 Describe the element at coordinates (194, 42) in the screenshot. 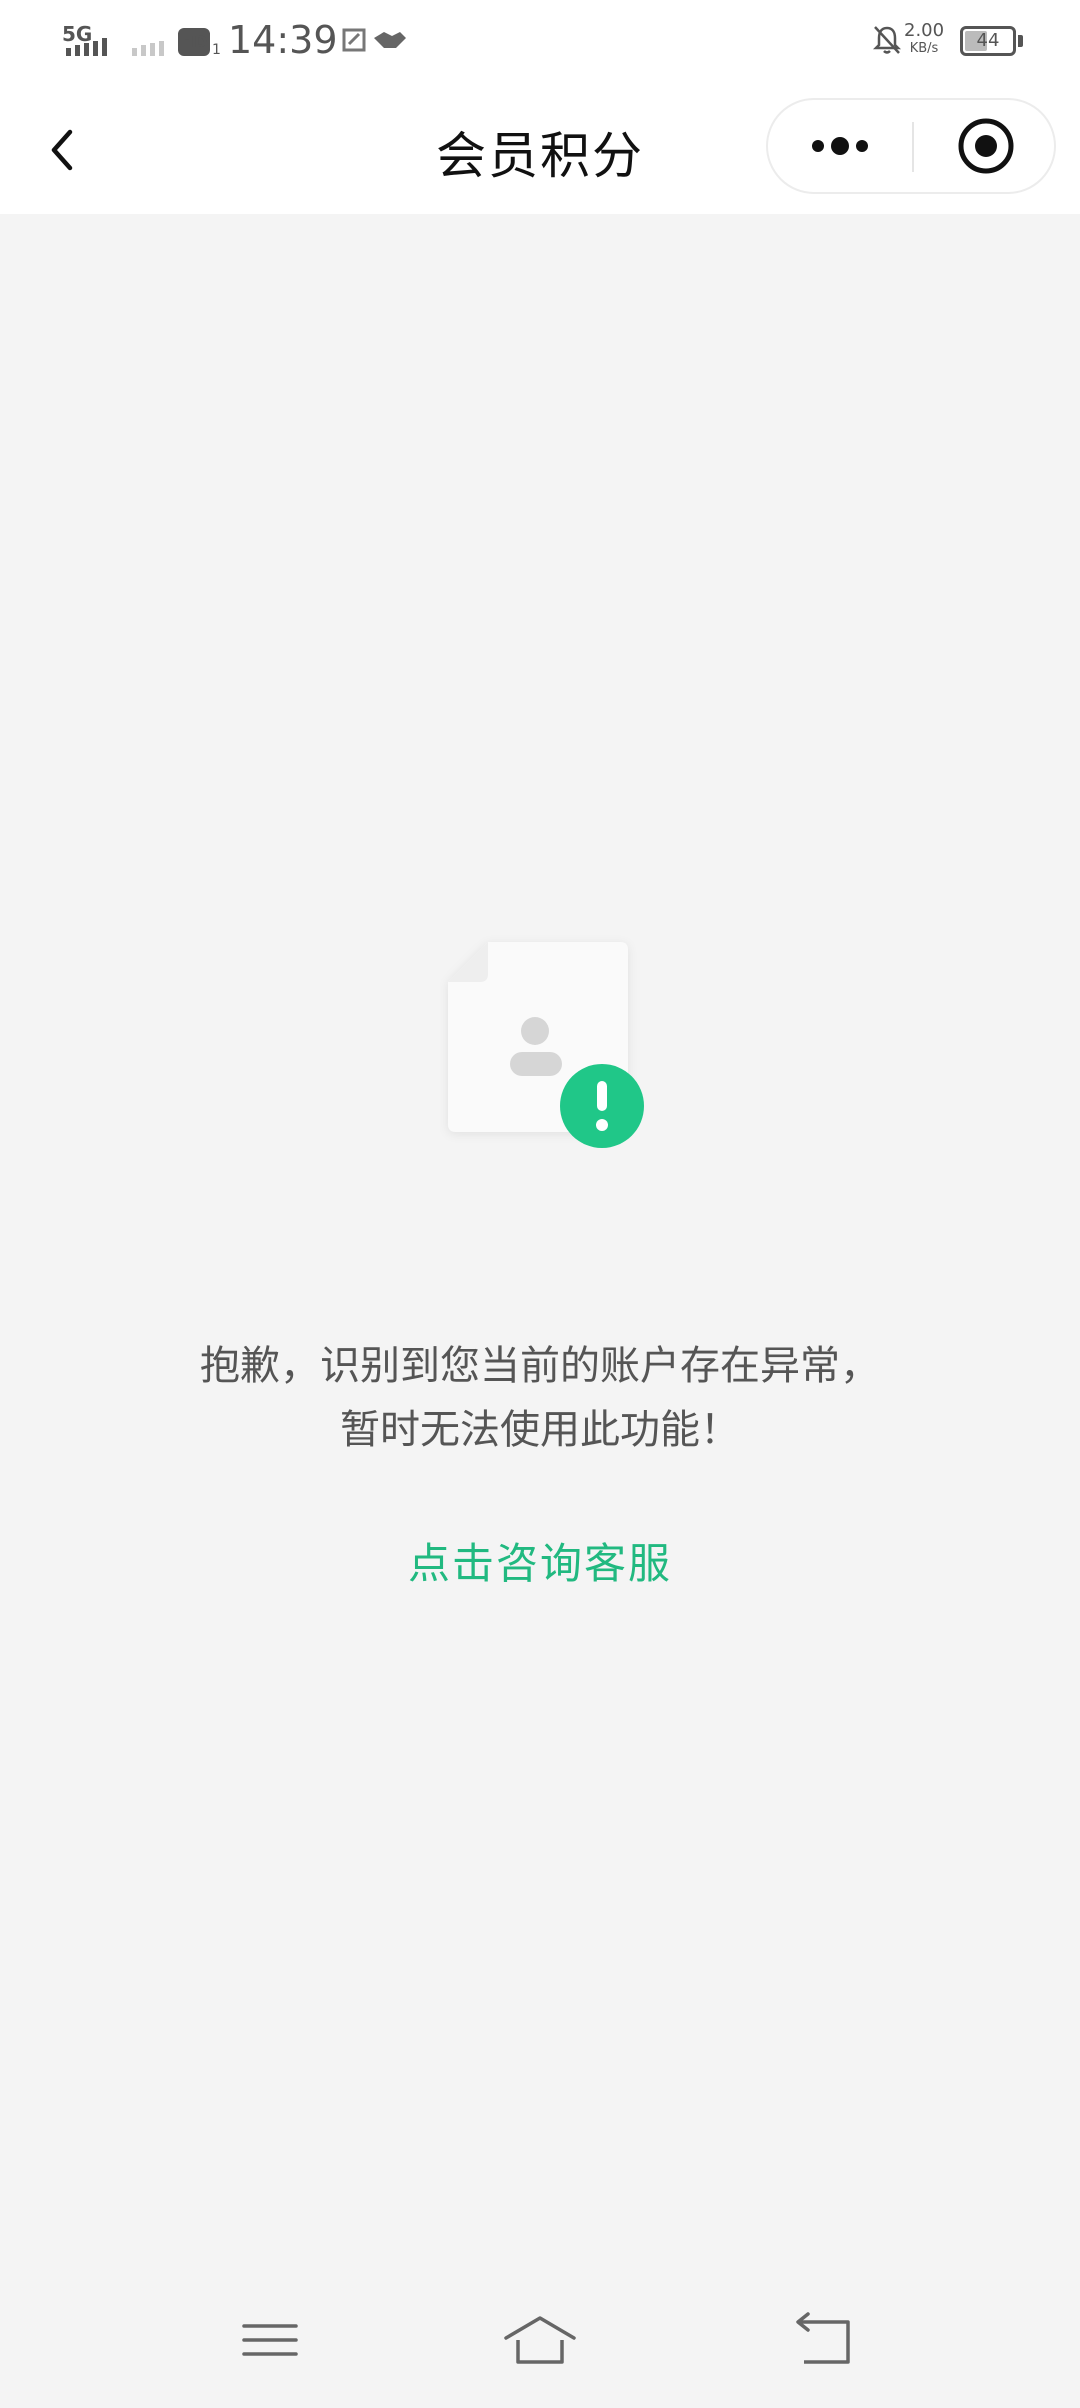

I see `hd-badge: HD` at that location.